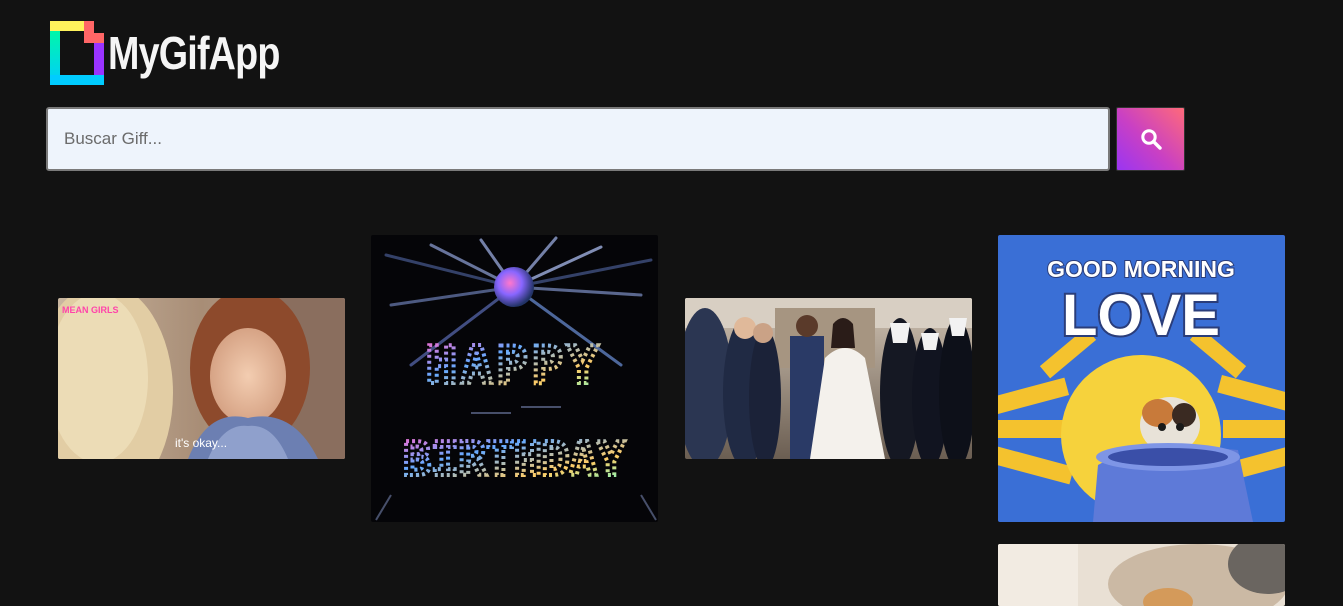 The height and width of the screenshot is (606, 1343). Describe the element at coordinates (514, 366) in the screenshot. I see `gif-text-happy: HAPPY` at that location.